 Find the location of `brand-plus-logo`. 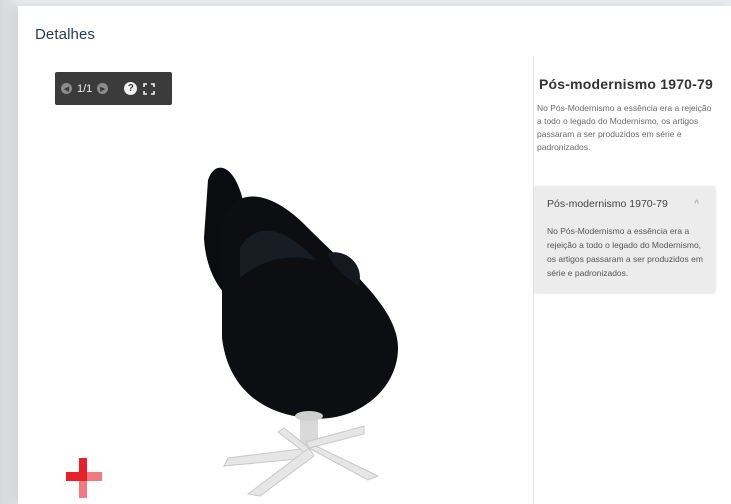

brand-plus-logo is located at coordinates (84, 478).